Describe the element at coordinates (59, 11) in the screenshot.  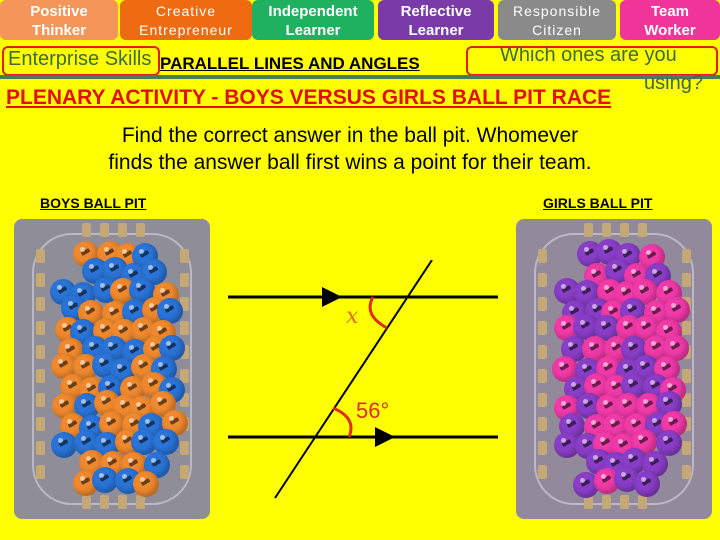
I see `skill-label-line1: Positive` at that location.